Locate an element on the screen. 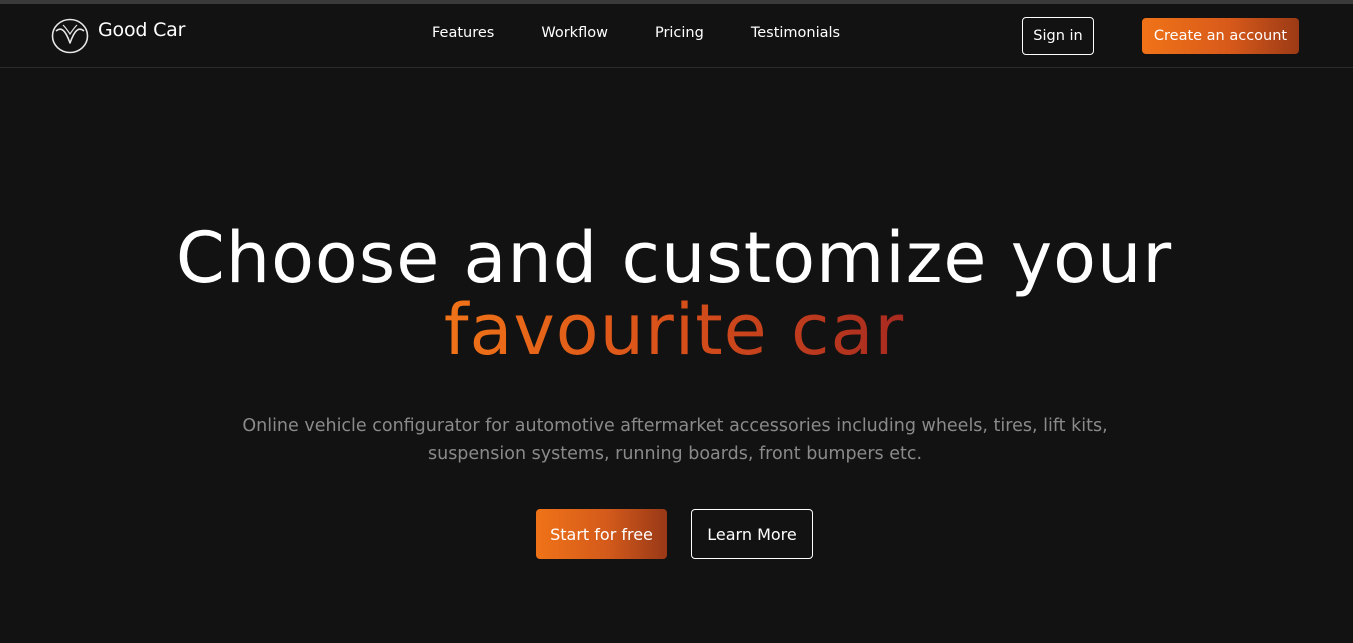  hero-title-line1: Choose and customize your is located at coordinates (674, 258).